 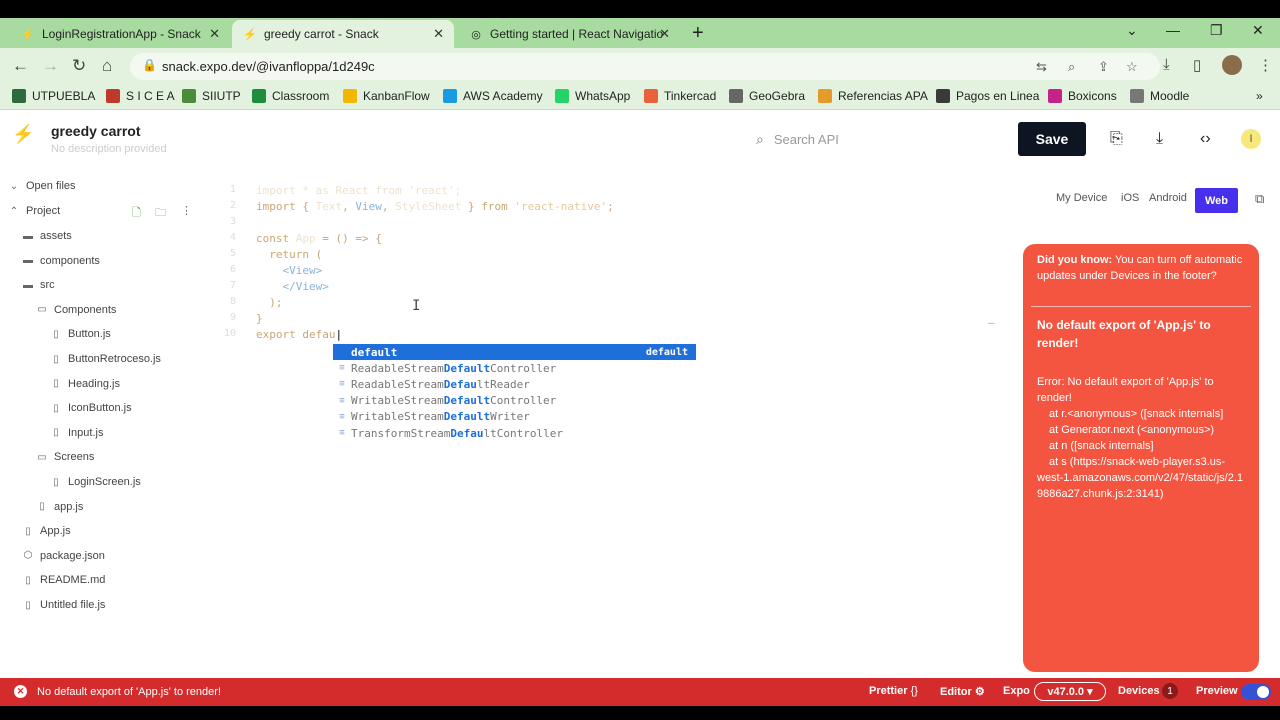 I want to click on close-window-icon: ✕, so click(x=1258, y=30).